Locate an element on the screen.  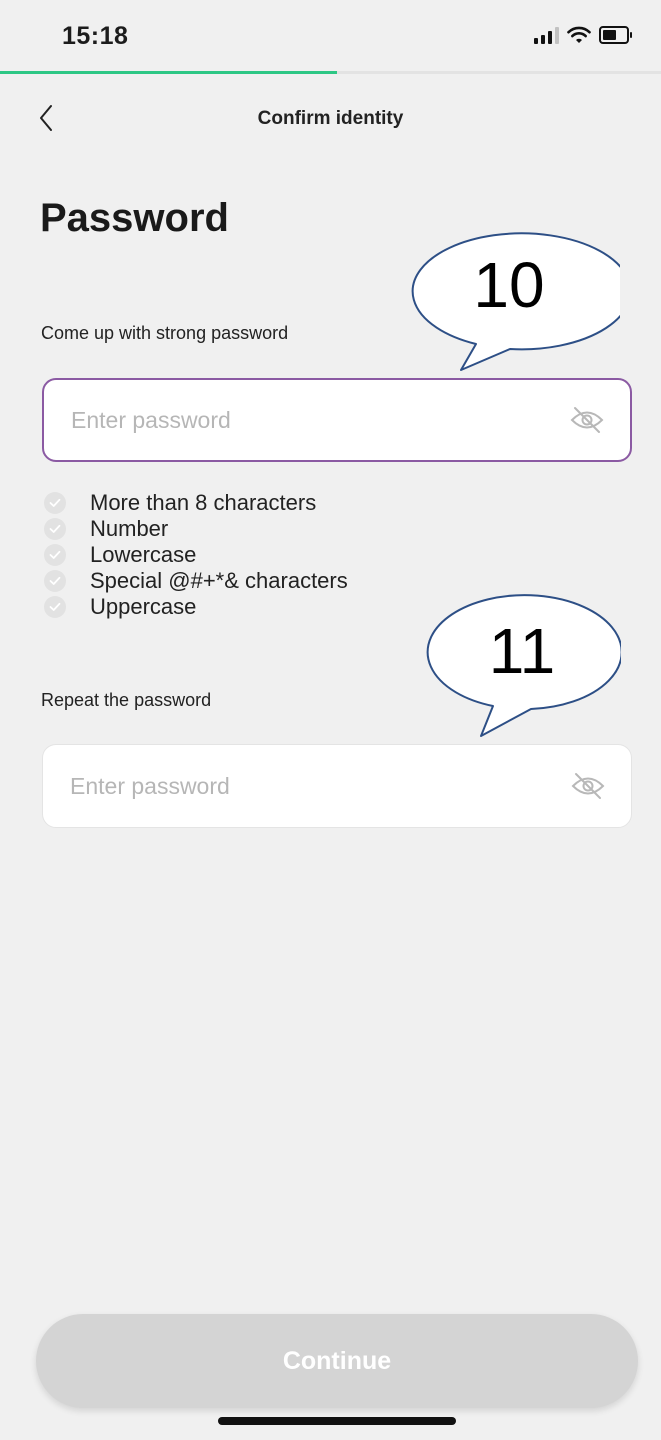
requirement-item: More than 8 characters is located at coordinates (196, 503).